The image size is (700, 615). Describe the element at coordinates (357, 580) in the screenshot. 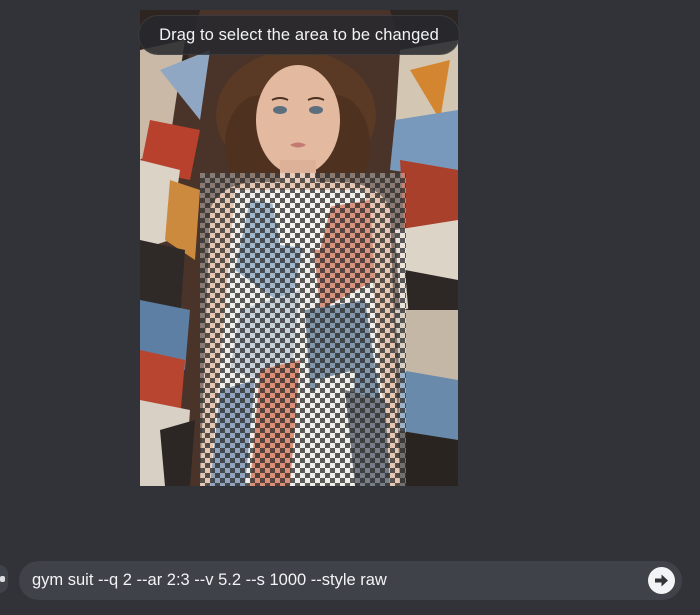

I see `prompt-input` at that location.